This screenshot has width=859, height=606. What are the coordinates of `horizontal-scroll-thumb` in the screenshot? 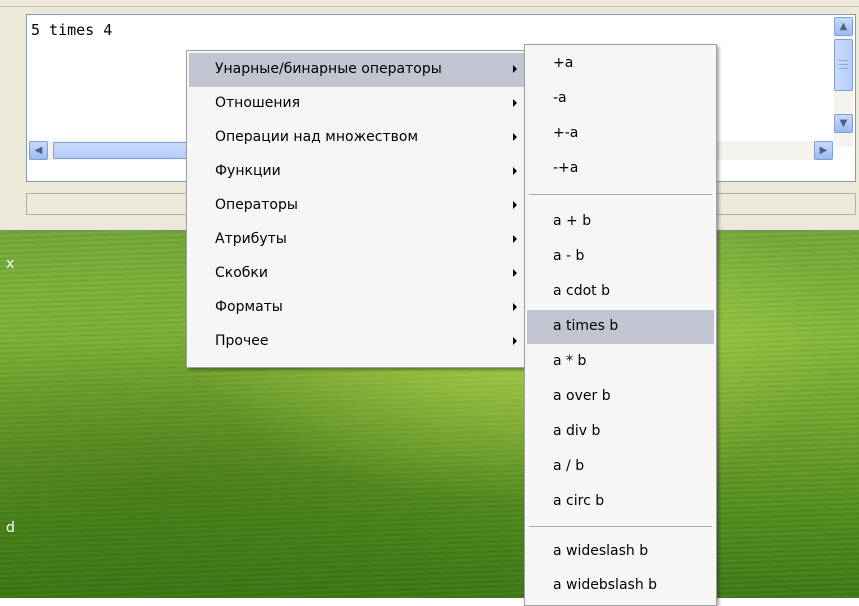 It's located at (124, 150).